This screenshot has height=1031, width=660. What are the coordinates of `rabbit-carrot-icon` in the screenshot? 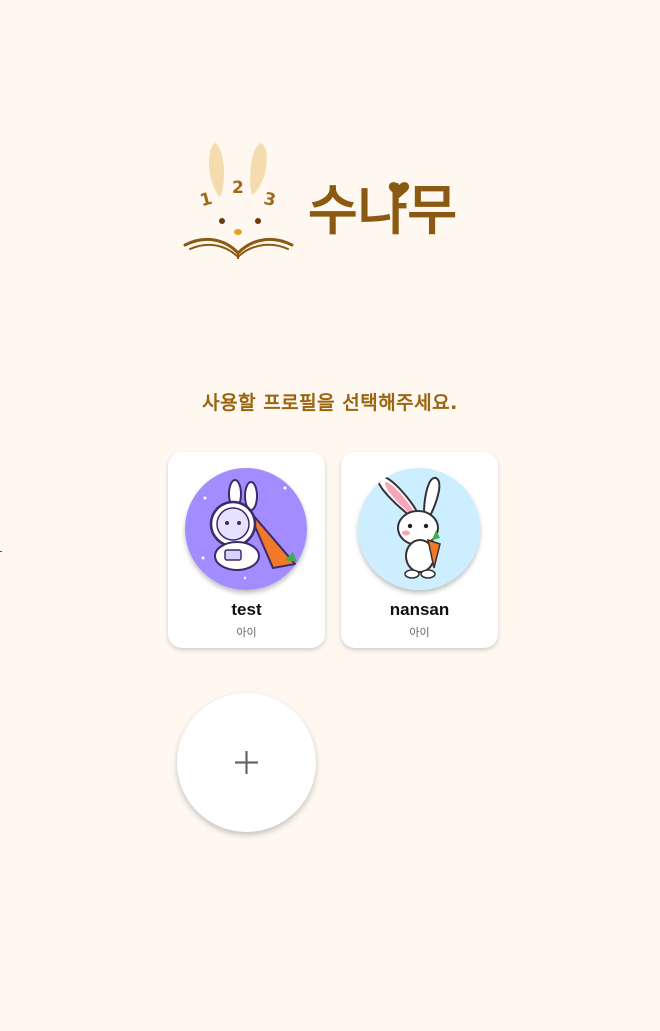 It's located at (419, 529).